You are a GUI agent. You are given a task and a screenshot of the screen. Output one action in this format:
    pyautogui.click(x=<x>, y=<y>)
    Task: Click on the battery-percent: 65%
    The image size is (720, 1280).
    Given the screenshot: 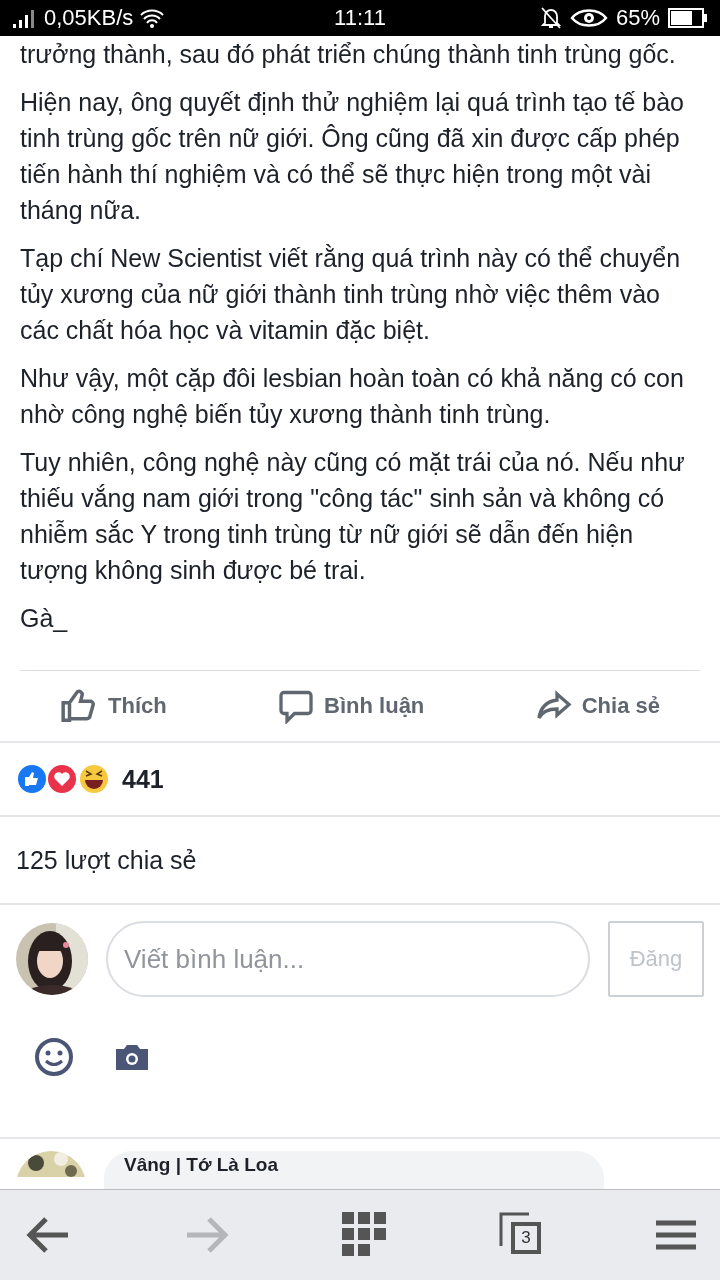 What is the action you would take?
    pyautogui.click(x=637, y=18)
    